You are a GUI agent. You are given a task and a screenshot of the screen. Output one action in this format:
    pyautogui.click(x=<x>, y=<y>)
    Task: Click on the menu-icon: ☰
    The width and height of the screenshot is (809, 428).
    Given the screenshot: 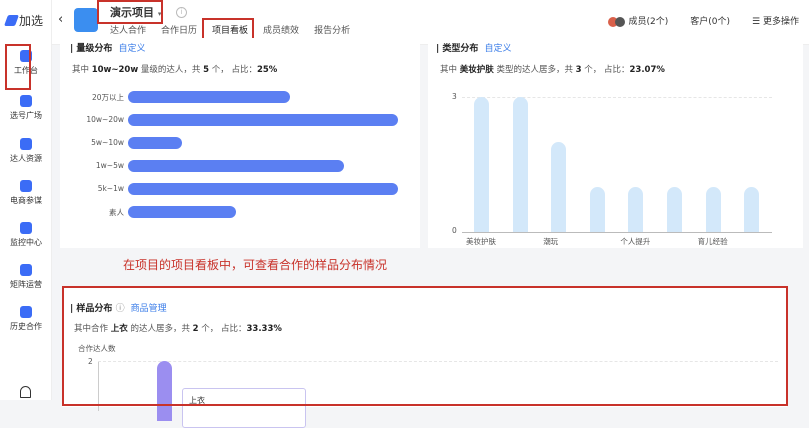 What is the action you would take?
    pyautogui.click(x=757, y=22)
    